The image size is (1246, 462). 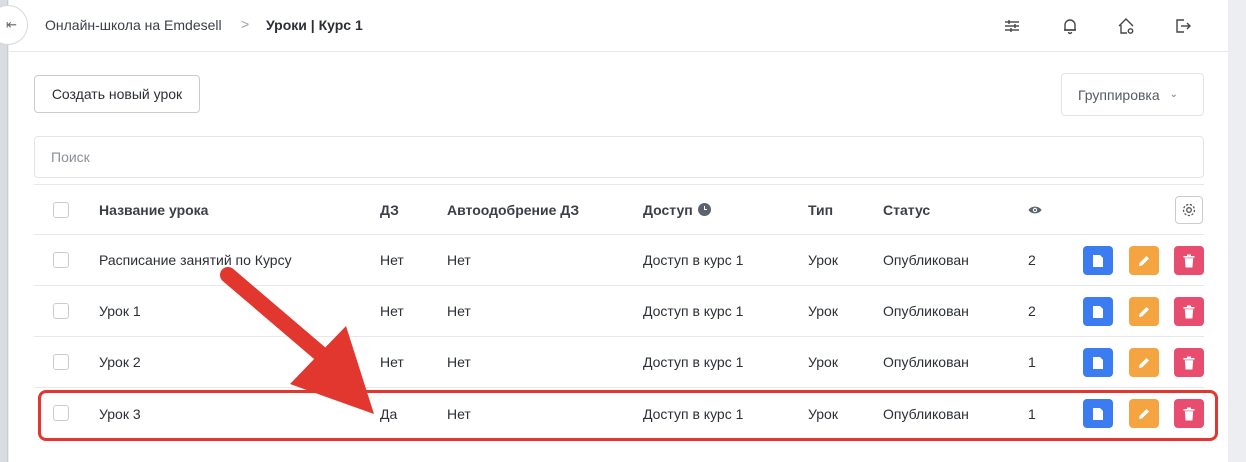 I want to click on column-auto-approve: Автоодобрение ДЗ, so click(x=513, y=209).